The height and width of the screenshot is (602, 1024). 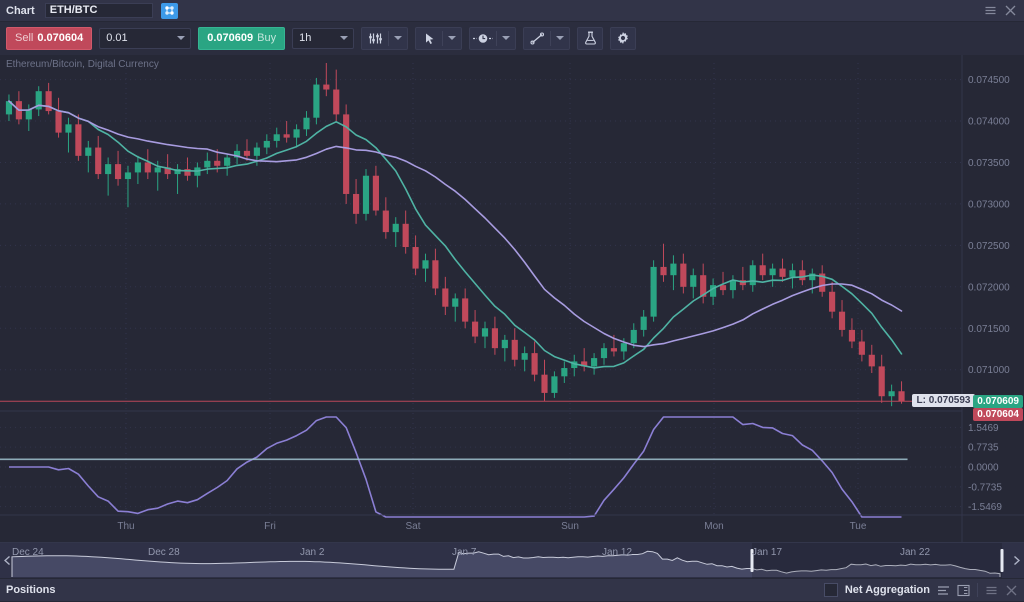 What do you see at coordinates (412, 526) in the screenshot?
I see `svg-text: Sat` at bounding box center [412, 526].